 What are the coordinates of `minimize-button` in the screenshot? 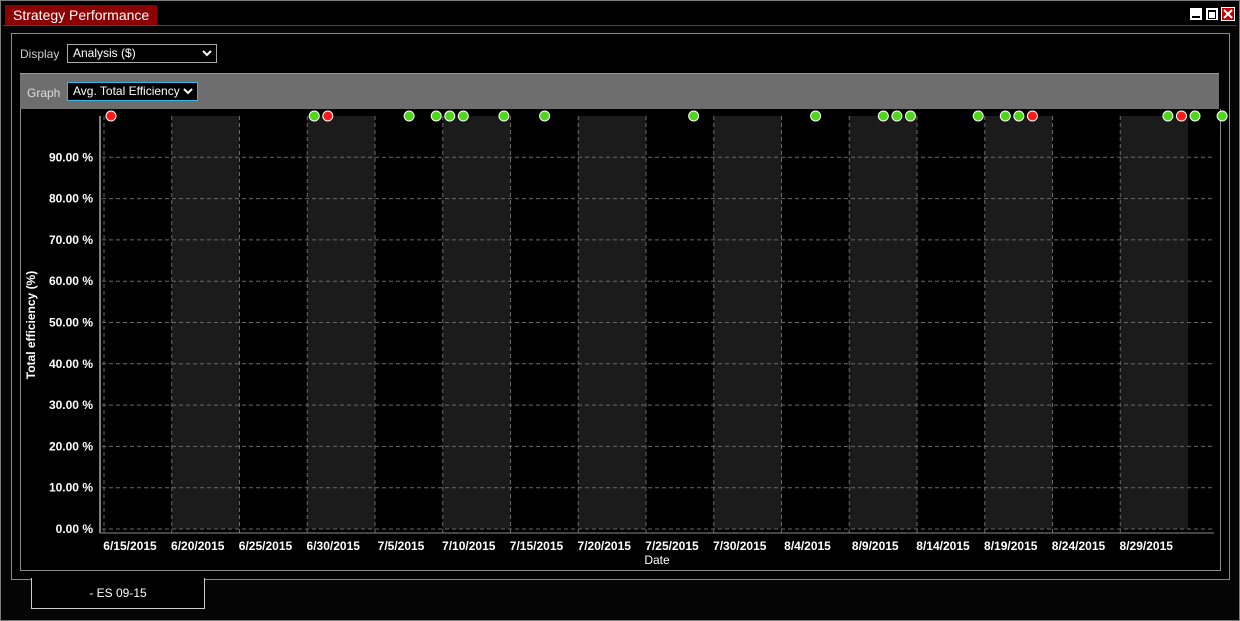 It's located at (1196, 14).